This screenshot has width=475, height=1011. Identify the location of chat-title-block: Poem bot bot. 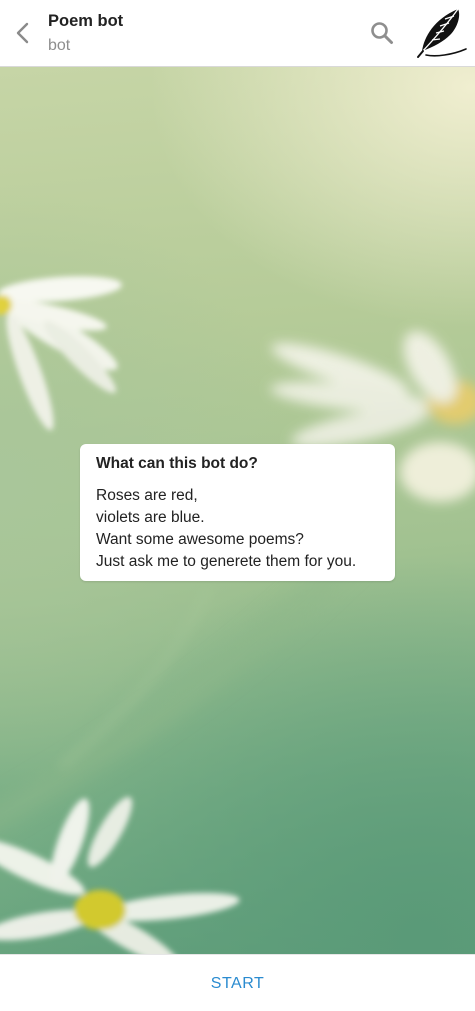
(85, 33).